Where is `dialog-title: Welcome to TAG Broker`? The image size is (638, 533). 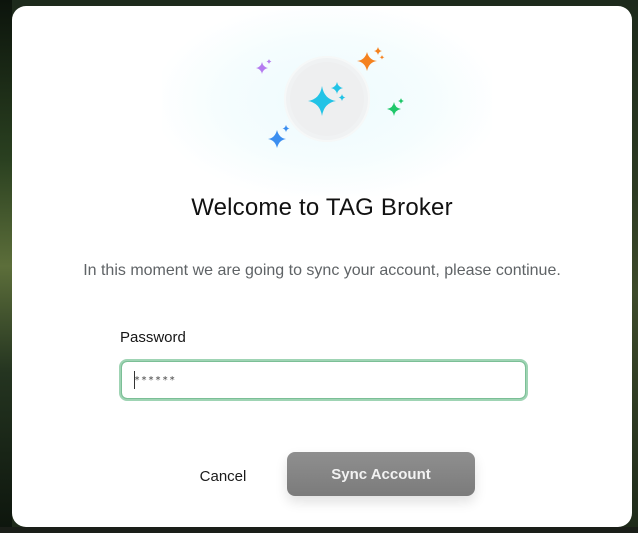
dialog-title: Welcome to TAG Broker is located at coordinates (322, 207).